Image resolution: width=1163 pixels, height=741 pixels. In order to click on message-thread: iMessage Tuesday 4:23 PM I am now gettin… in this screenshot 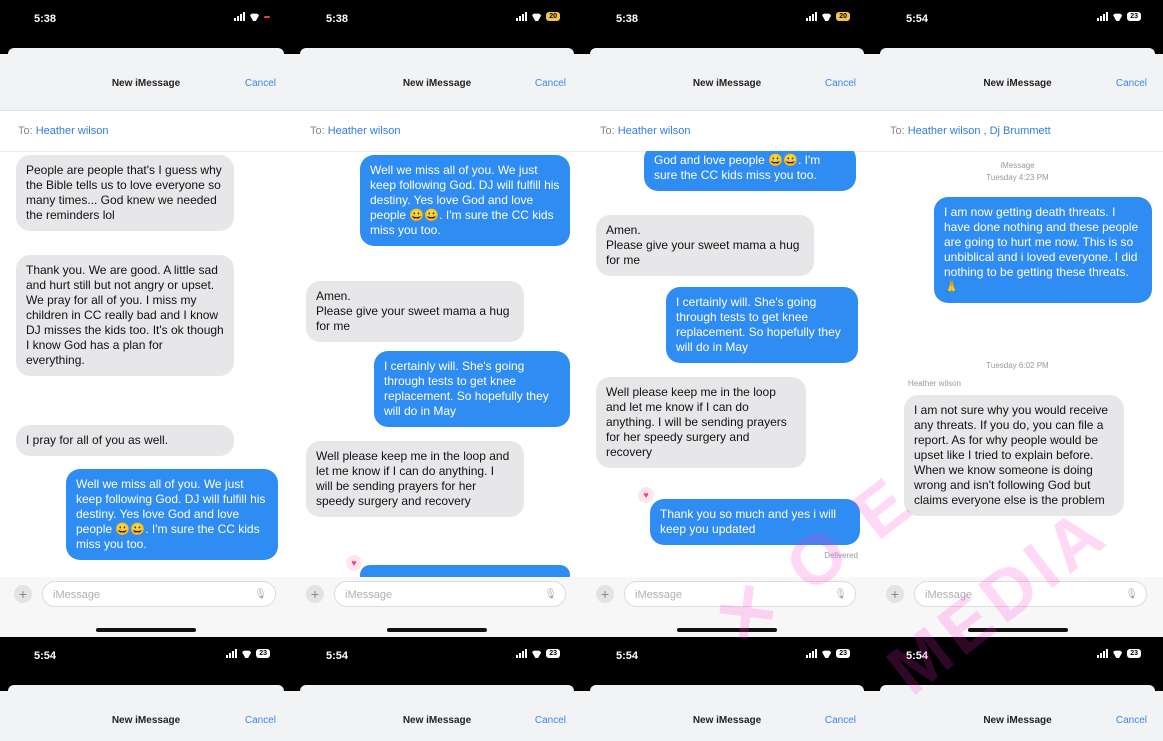, I will do `click(1017, 364)`.